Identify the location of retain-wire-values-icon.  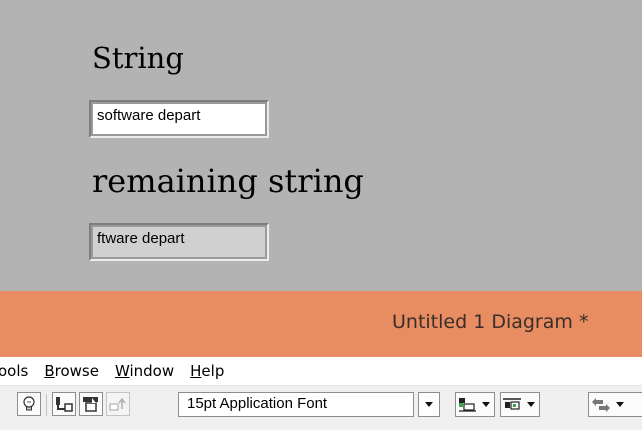
(64, 404).